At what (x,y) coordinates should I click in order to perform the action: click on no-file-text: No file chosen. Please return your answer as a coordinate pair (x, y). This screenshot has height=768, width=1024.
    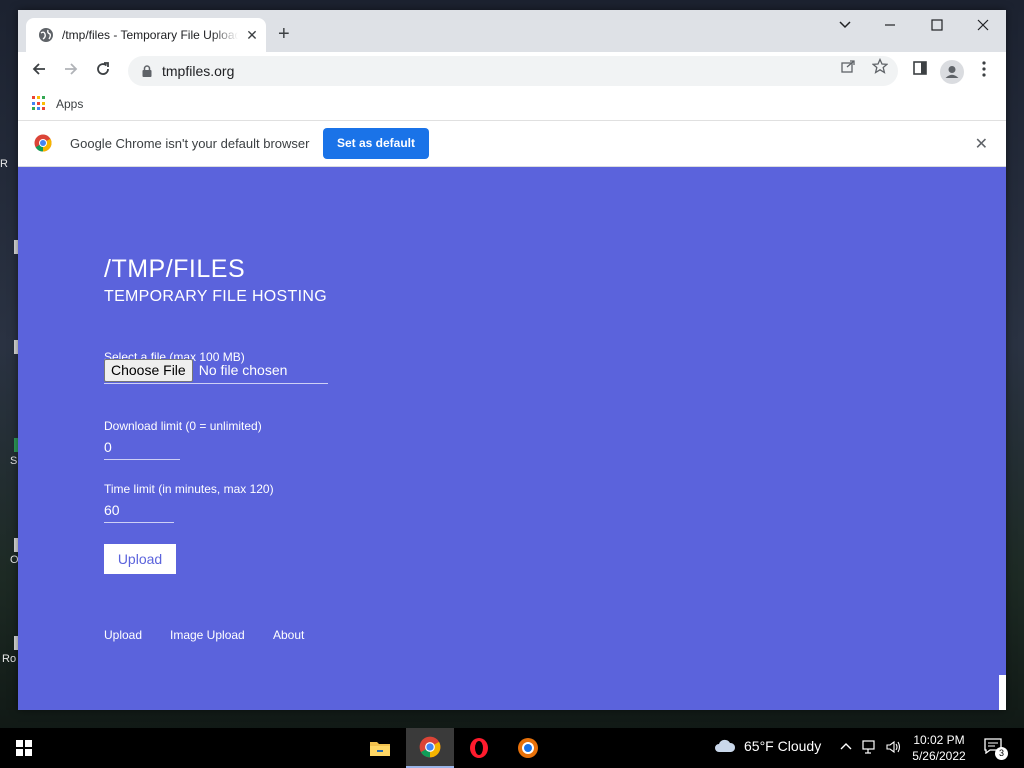
    Looking at the image, I should click on (243, 370).